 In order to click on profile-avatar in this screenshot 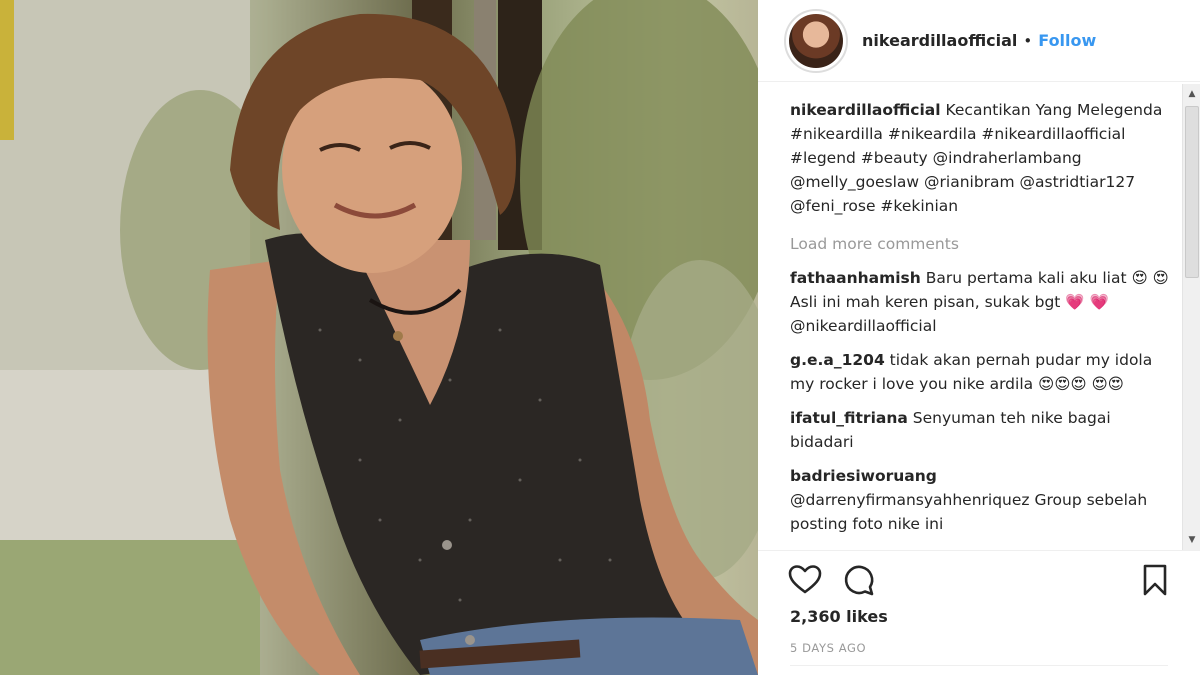, I will do `click(816, 40)`.